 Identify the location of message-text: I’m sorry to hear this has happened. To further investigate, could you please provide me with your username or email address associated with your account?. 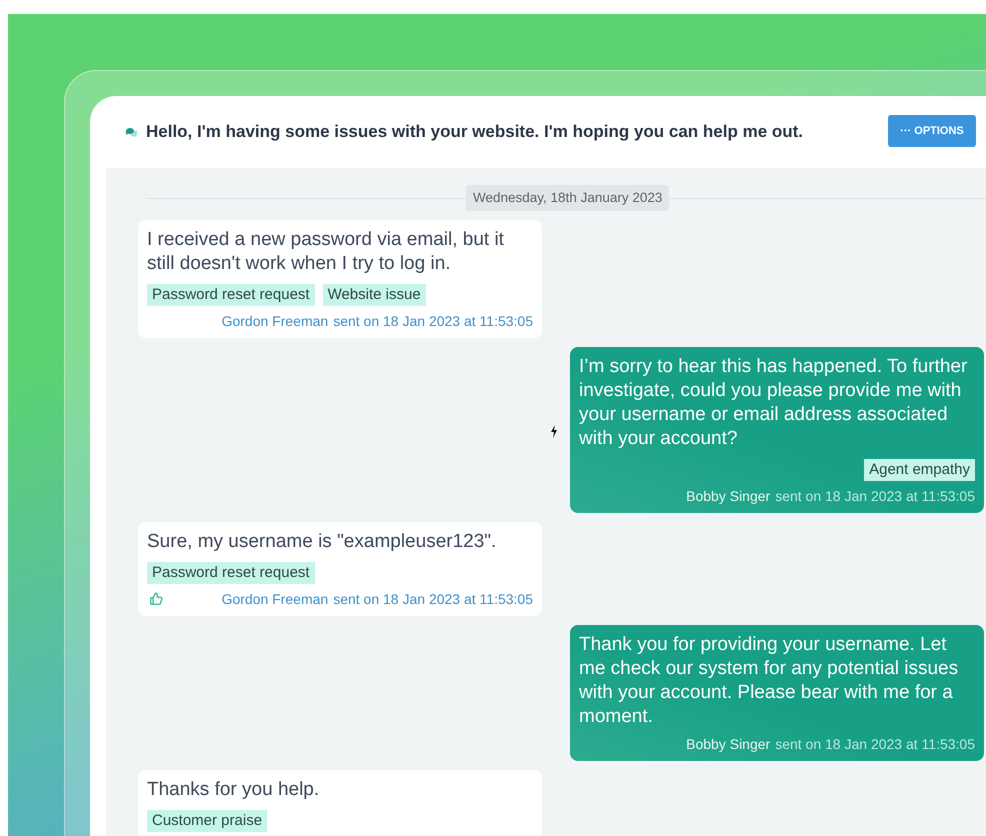
(773, 403).